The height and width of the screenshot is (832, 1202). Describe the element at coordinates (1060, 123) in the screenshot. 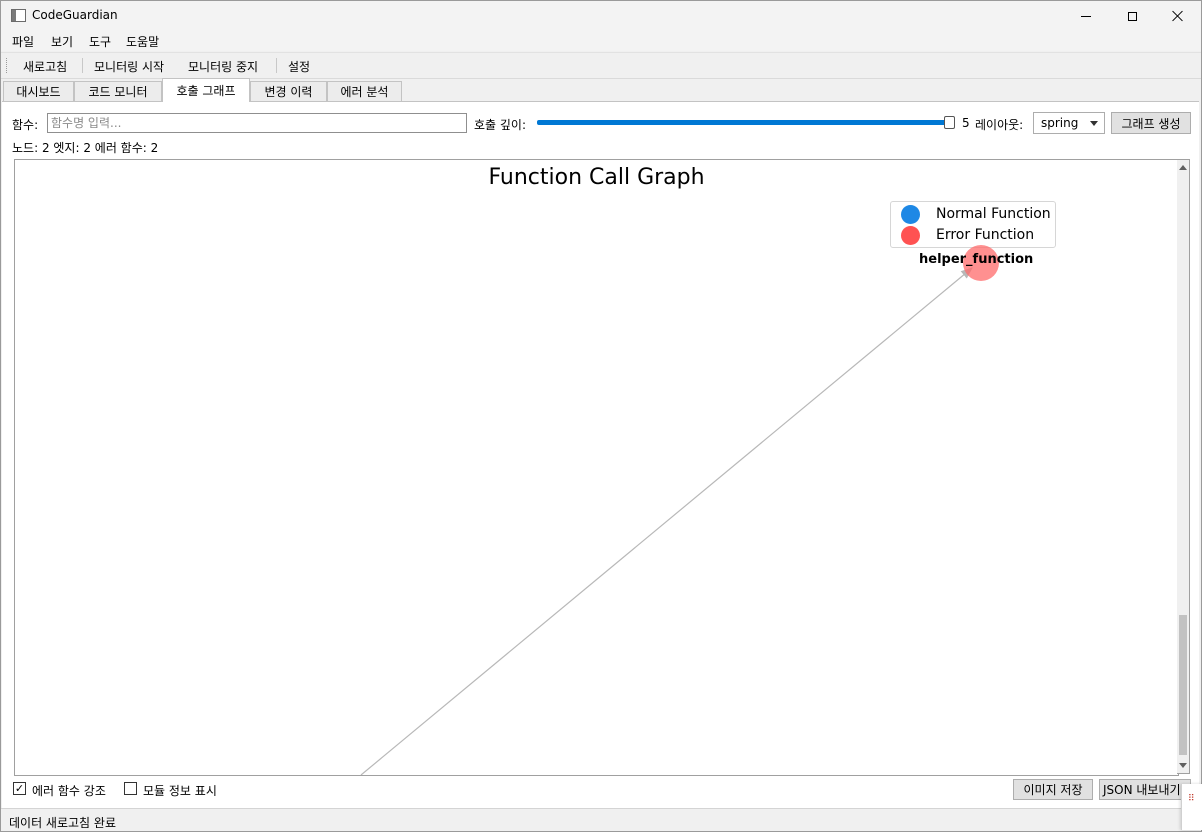

I see `layout-select-value: spring` at that location.